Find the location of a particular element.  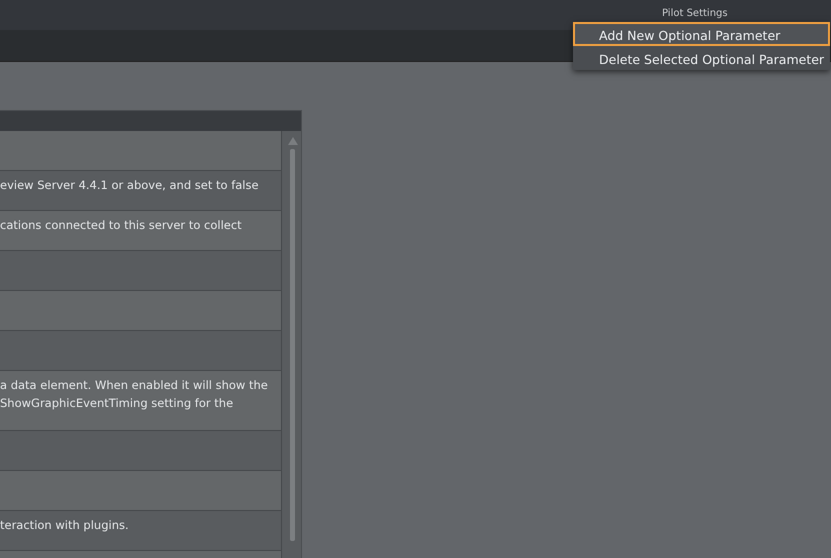

menu-item: Add New Optional Parameter is located at coordinates (701, 34).